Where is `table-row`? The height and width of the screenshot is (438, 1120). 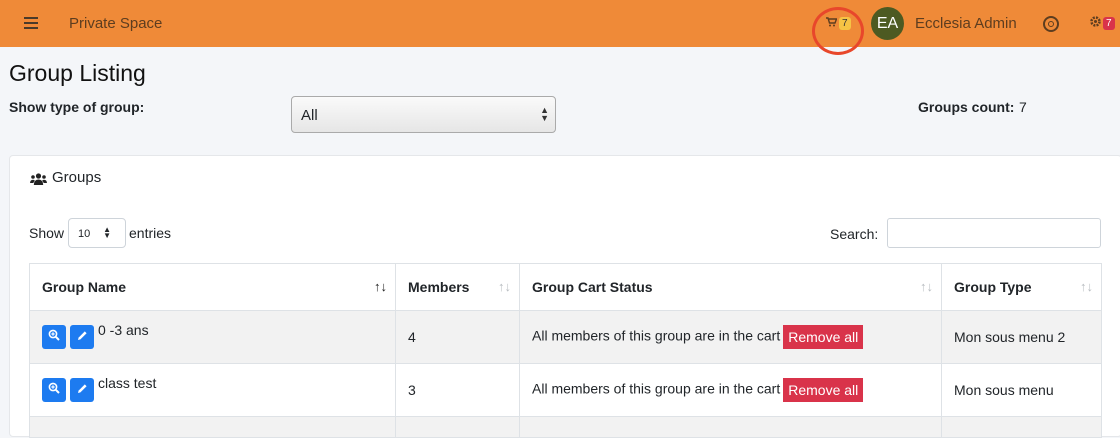
table-row is located at coordinates (565, 427).